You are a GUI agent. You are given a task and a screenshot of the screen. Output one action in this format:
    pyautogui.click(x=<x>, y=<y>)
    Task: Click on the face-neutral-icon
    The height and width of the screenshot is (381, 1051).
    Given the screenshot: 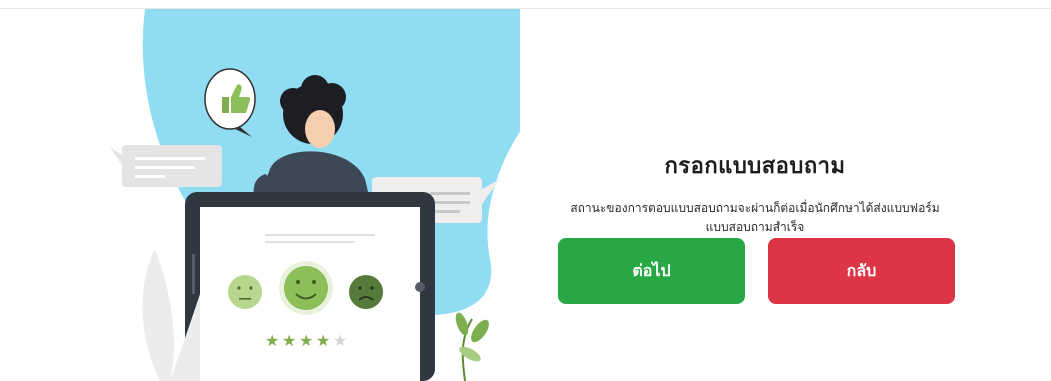 What is the action you would take?
    pyautogui.click(x=245, y=292)
    